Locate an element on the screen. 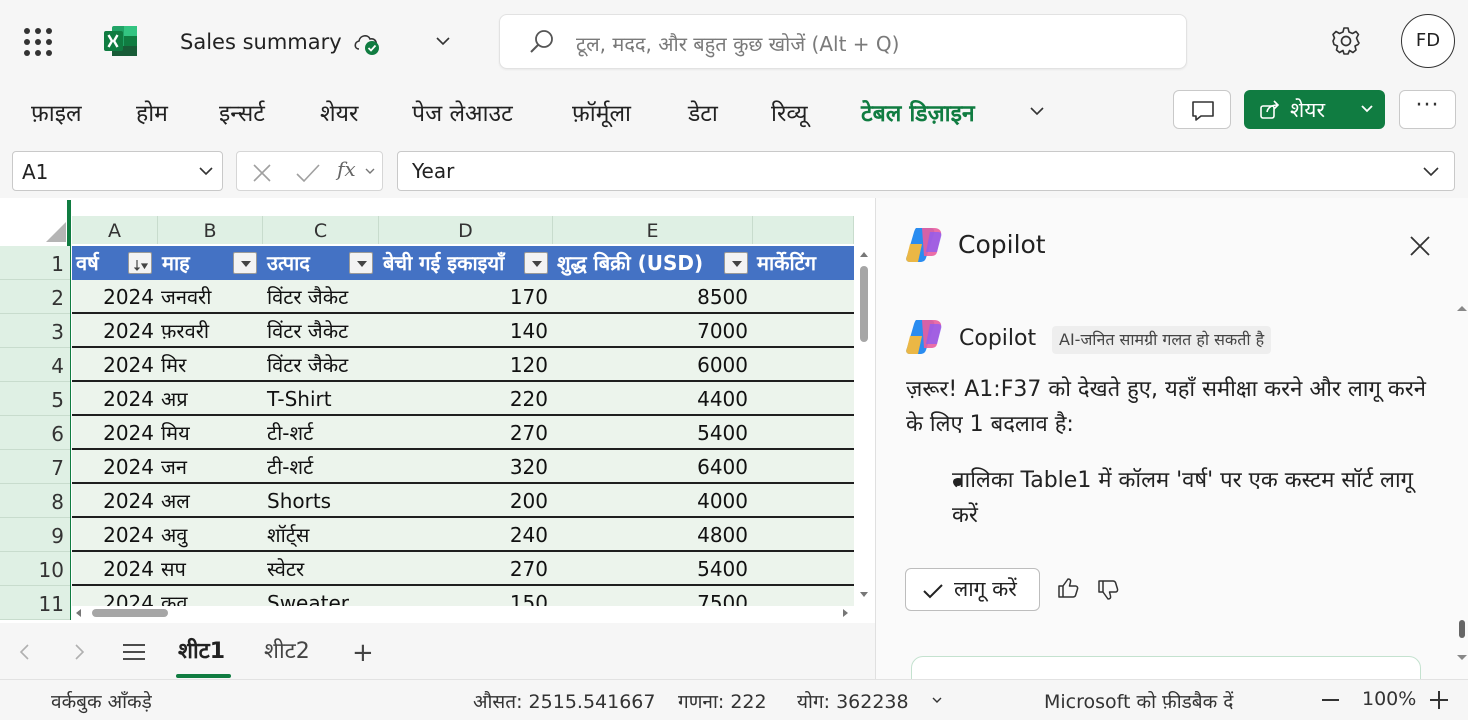 This screenshot has width=1468, height=720. next-sheet-icon is located at coordinates (79, 652).